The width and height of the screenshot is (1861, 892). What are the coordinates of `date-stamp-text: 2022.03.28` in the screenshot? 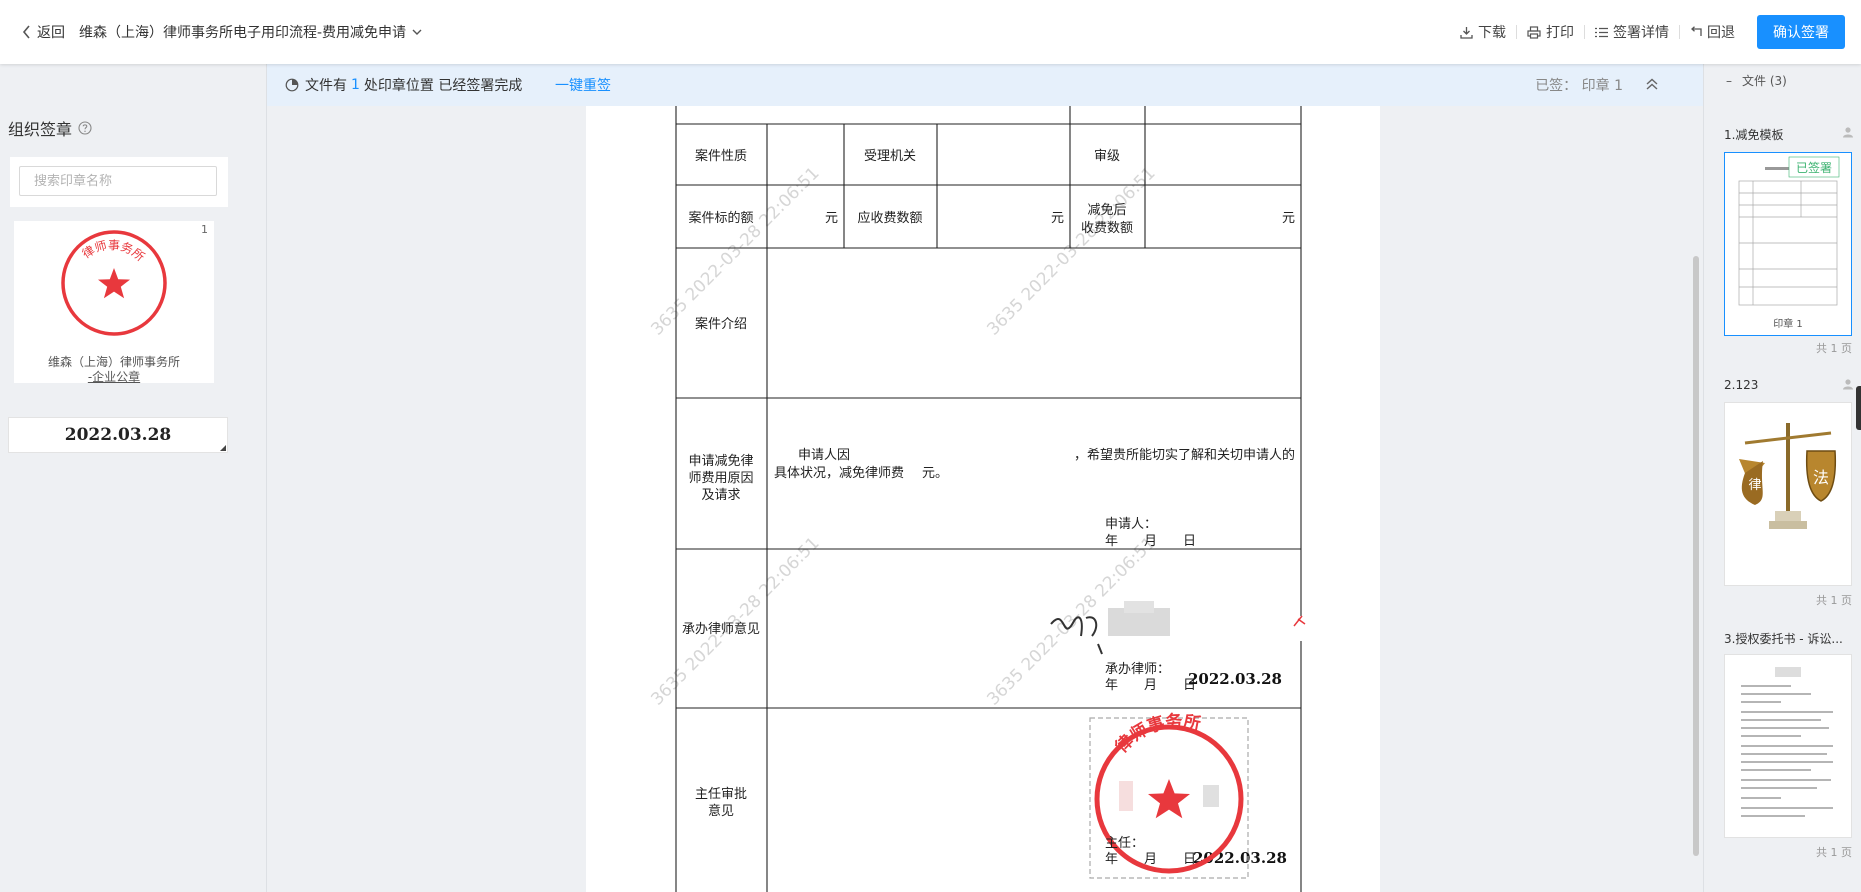 It's located at (118, 435).